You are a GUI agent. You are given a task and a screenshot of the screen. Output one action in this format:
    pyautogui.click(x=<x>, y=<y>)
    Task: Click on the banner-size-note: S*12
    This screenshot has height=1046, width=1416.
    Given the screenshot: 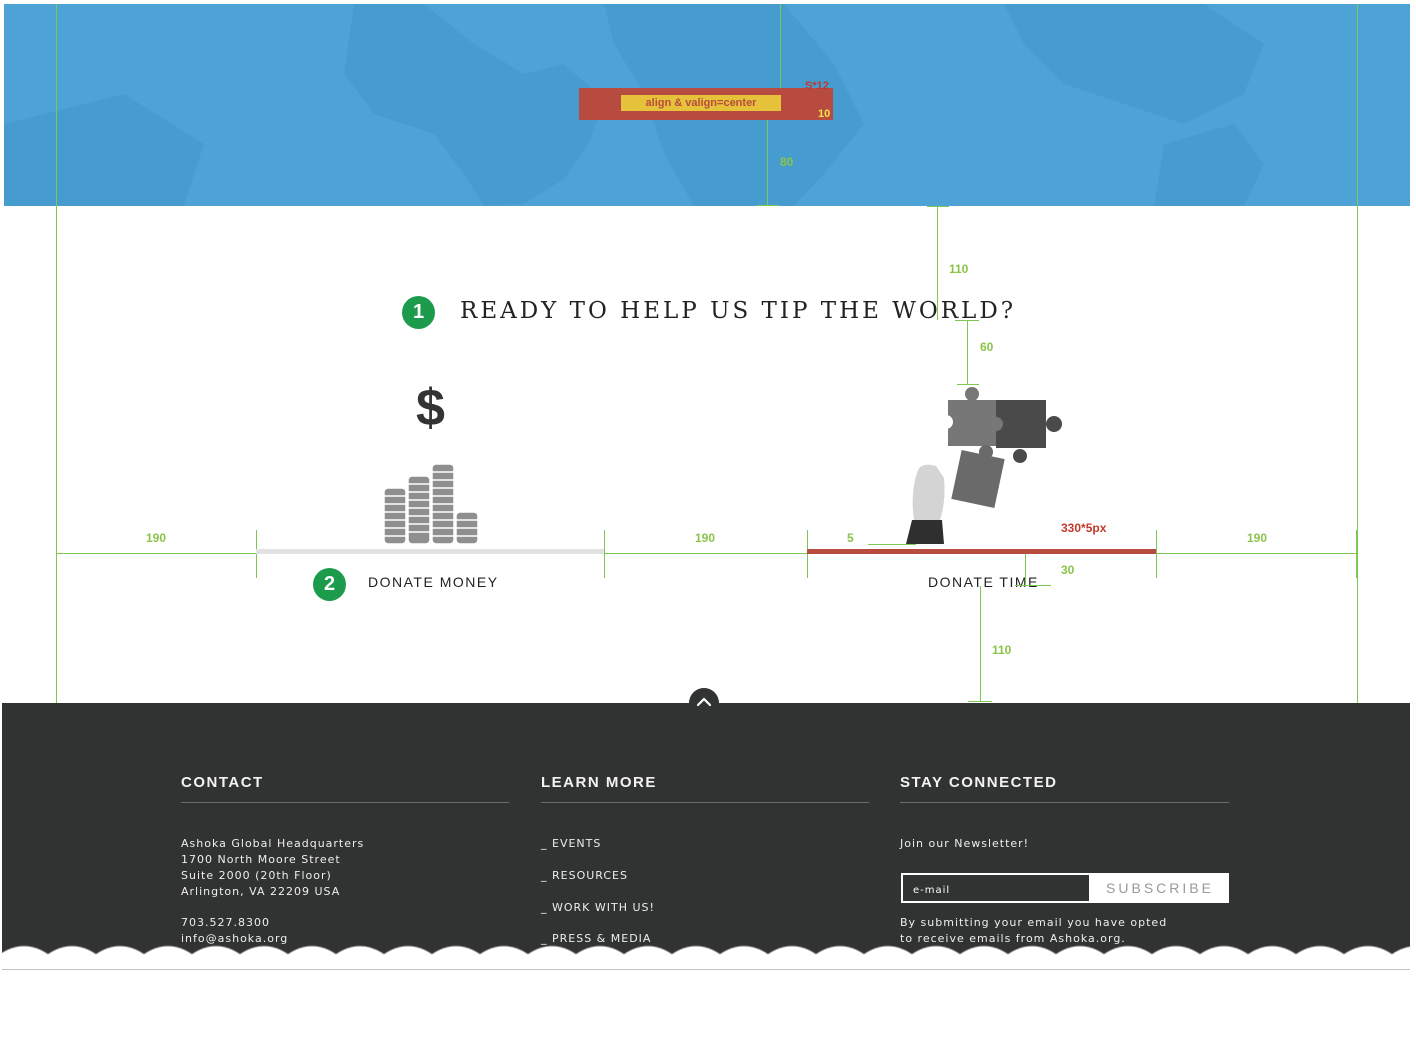 What is the action you would take?
    pyautogui.click(x=817, y=86)
    